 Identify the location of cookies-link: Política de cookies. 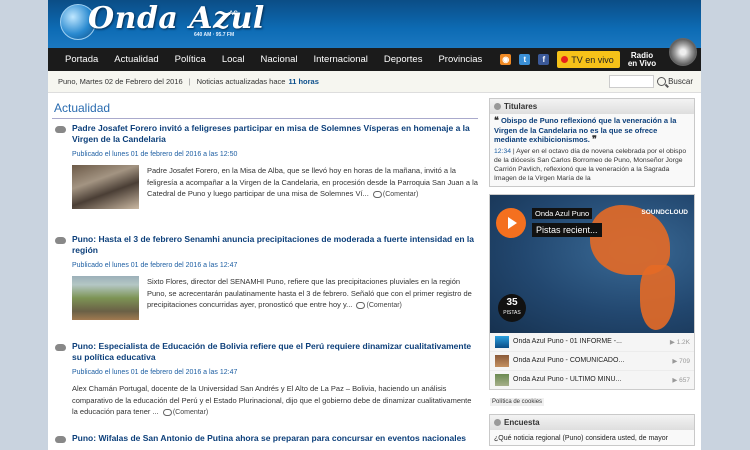
(517, 402).